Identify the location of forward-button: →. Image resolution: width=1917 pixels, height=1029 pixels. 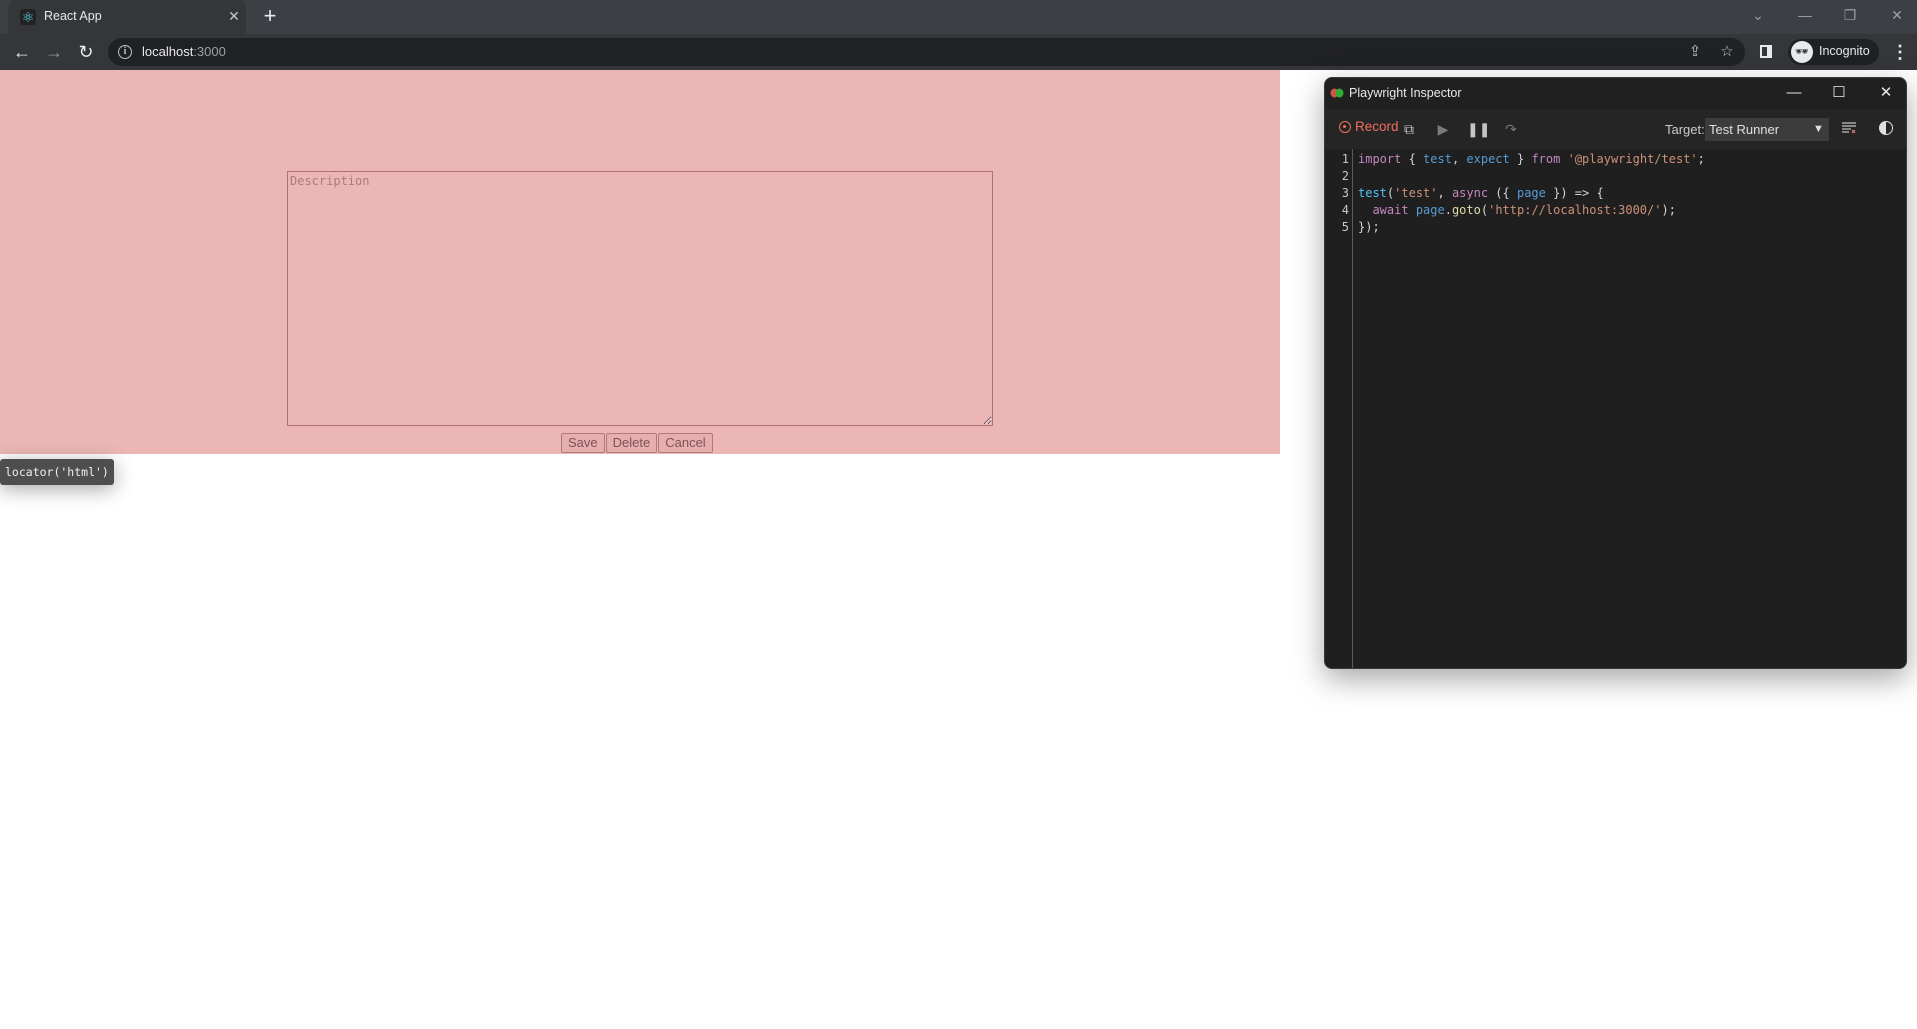
(54, 52).